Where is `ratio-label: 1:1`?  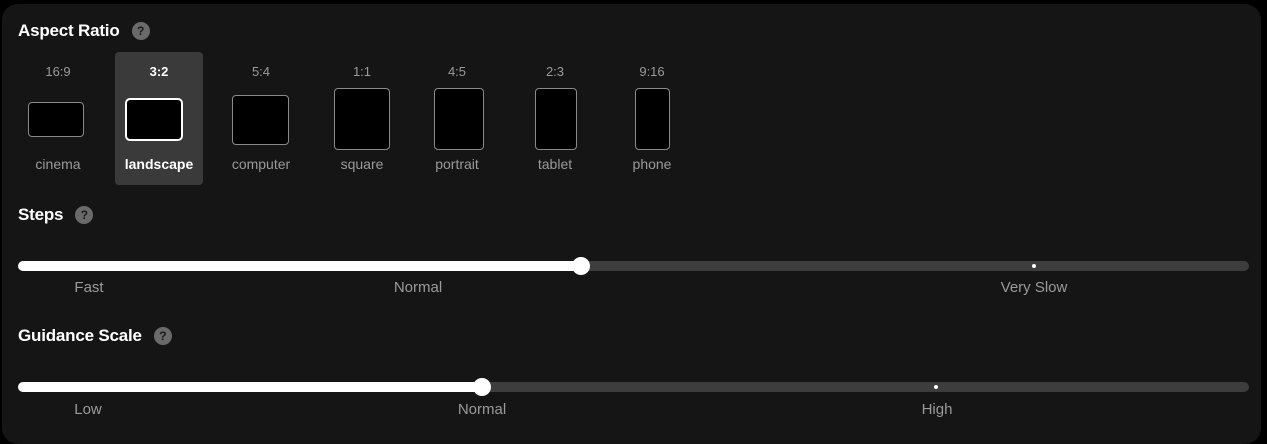
ratio-label: 1:1 is located at coordinates (362, 71).